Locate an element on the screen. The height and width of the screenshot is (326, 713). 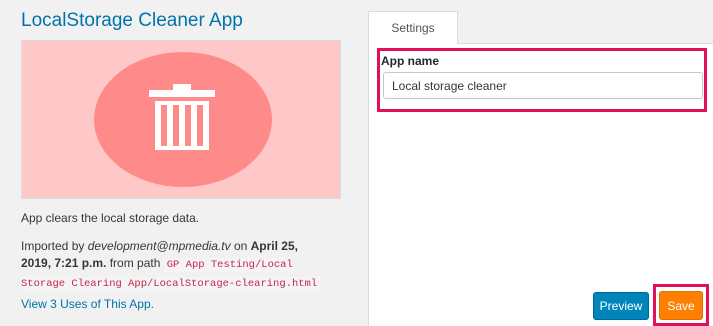
imported-user: development@mpmedia.tv is located at coordinates (159, 246).